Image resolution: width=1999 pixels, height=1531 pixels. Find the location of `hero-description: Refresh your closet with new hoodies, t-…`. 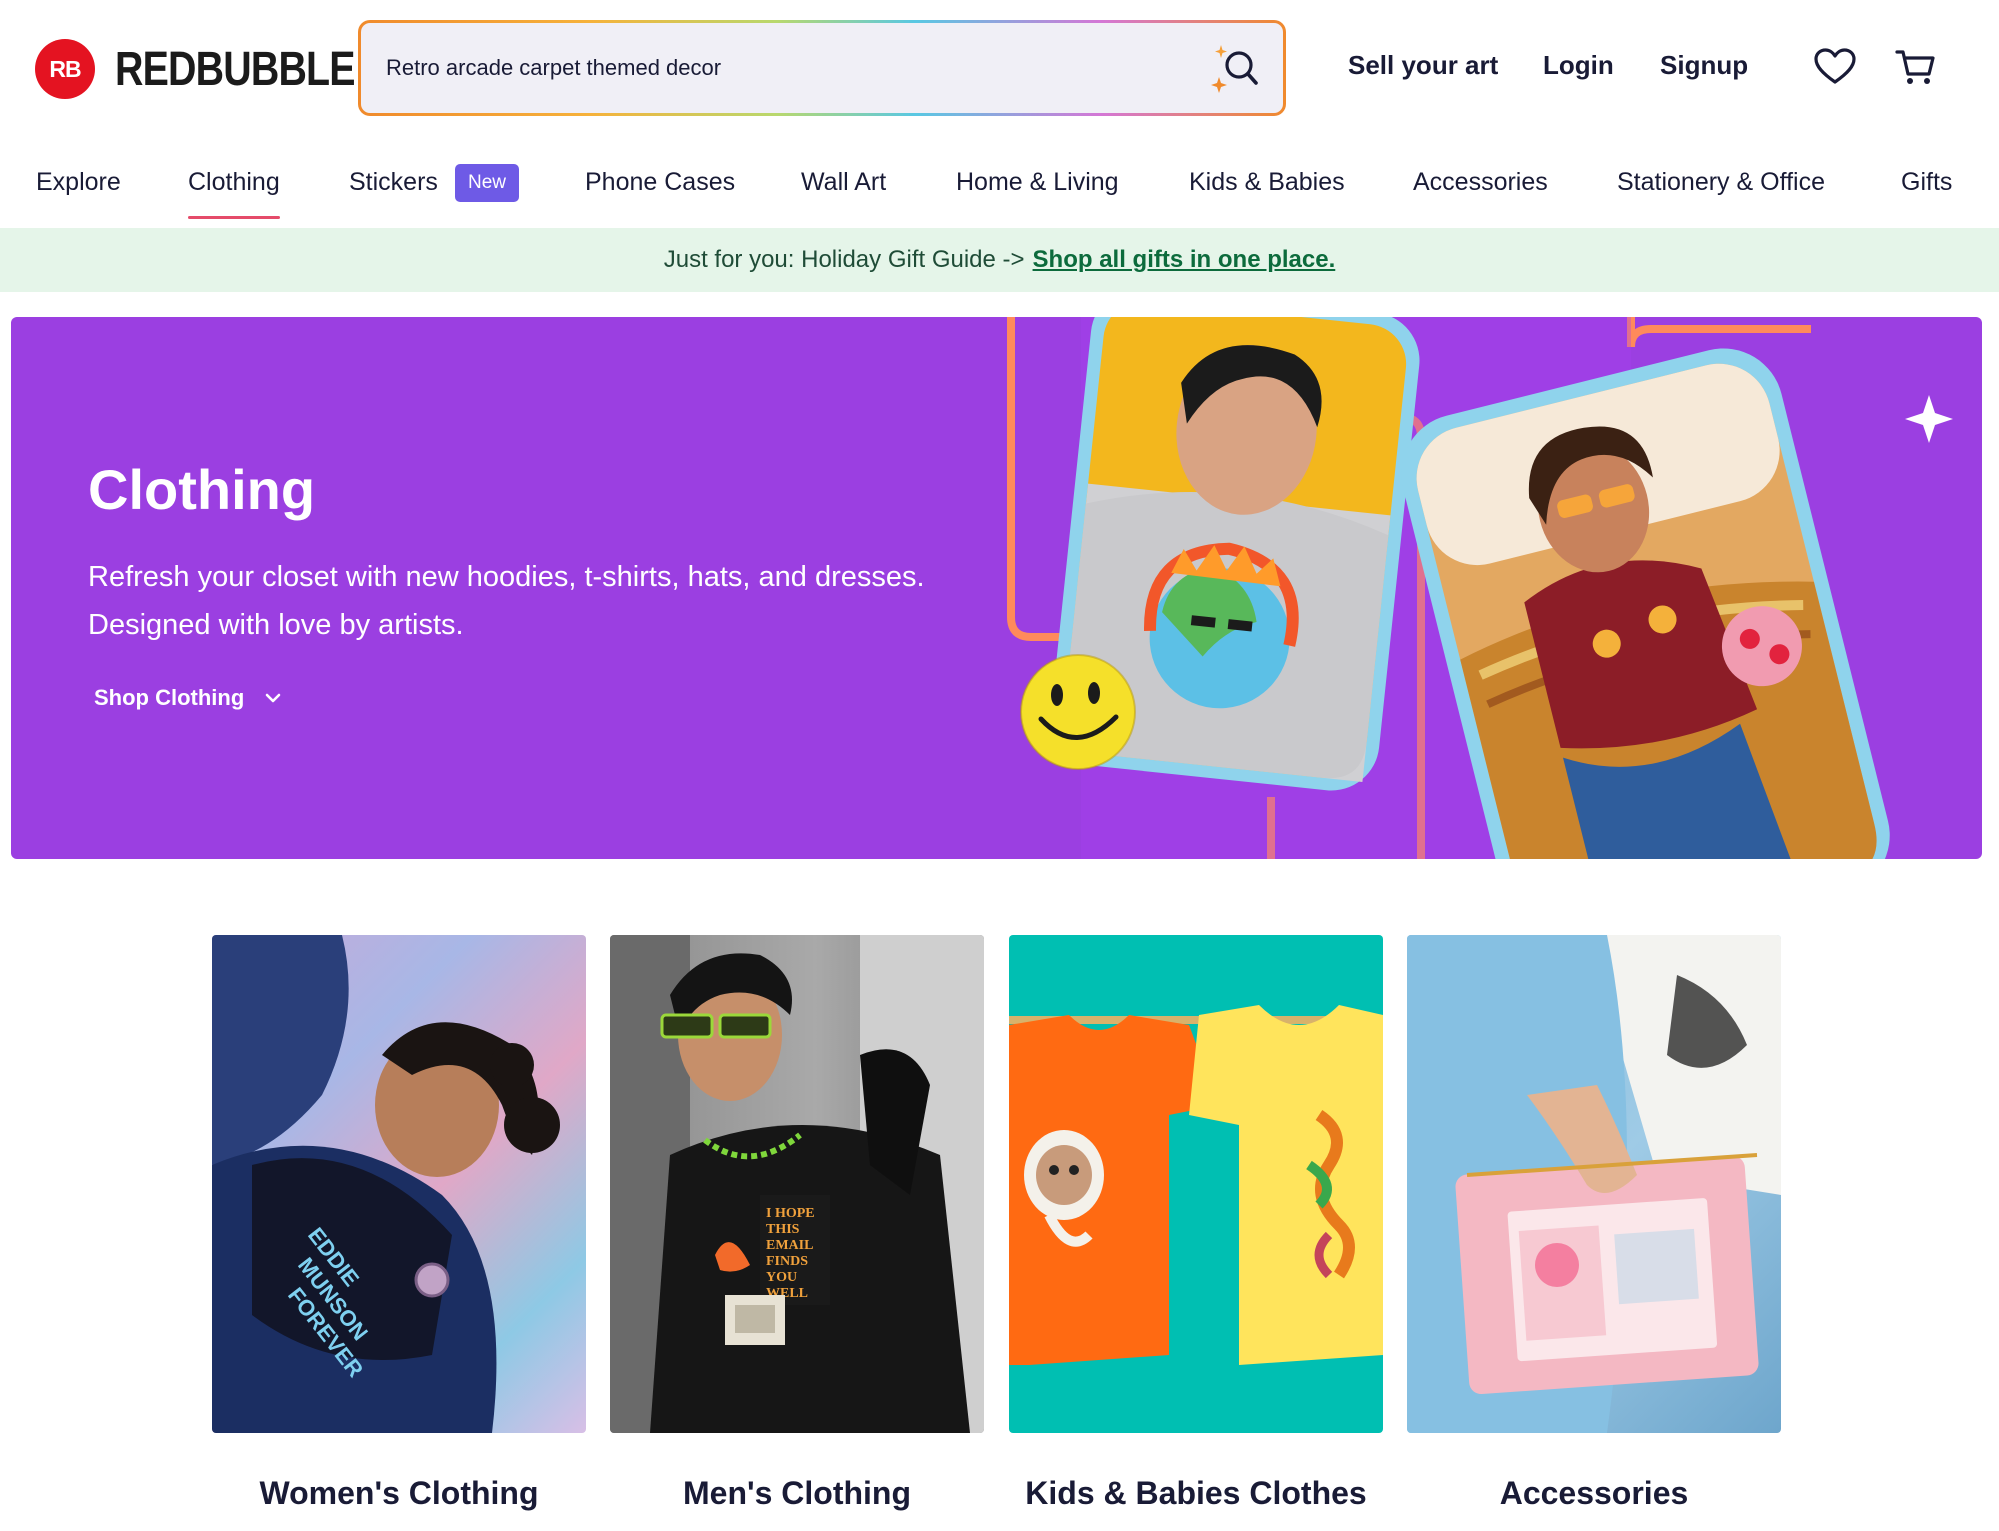

hero-description: Refresh your closet with new hoodies, t-… is located at coordinates (506, 601).